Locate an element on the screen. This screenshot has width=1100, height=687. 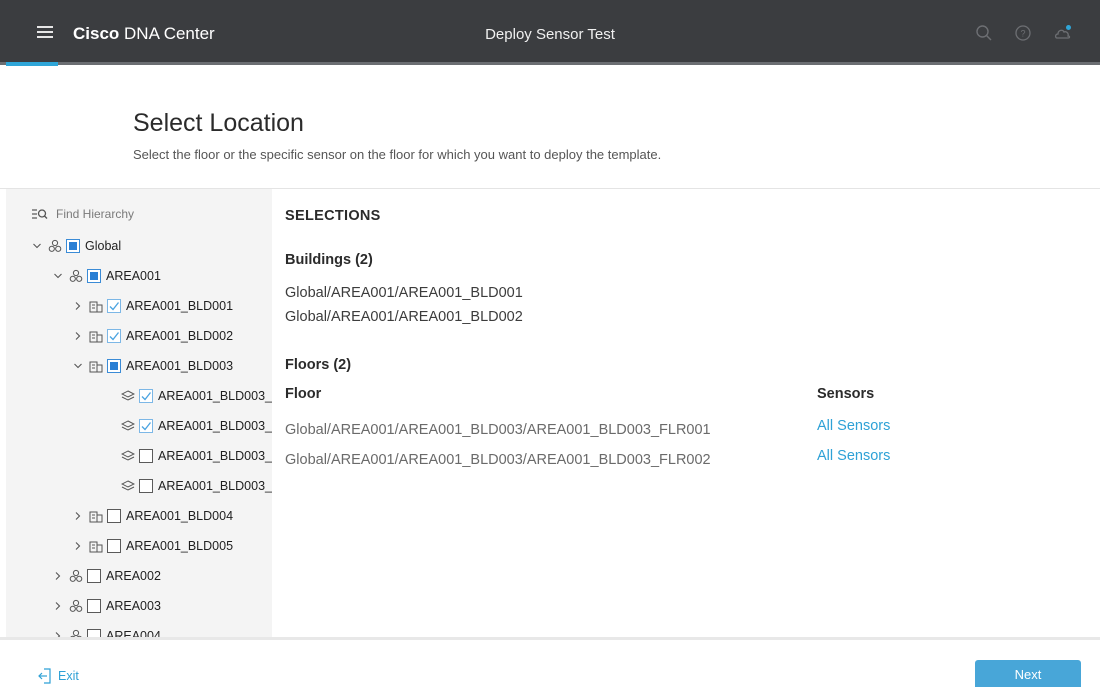
tree-node-label: AREA001_BLD005 is located at coordinates (180, 546).